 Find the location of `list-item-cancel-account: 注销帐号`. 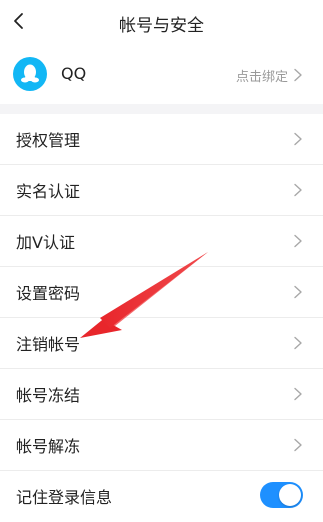

list-item-cancel-account: 注销帐号 is located at coordinates (161, 343).